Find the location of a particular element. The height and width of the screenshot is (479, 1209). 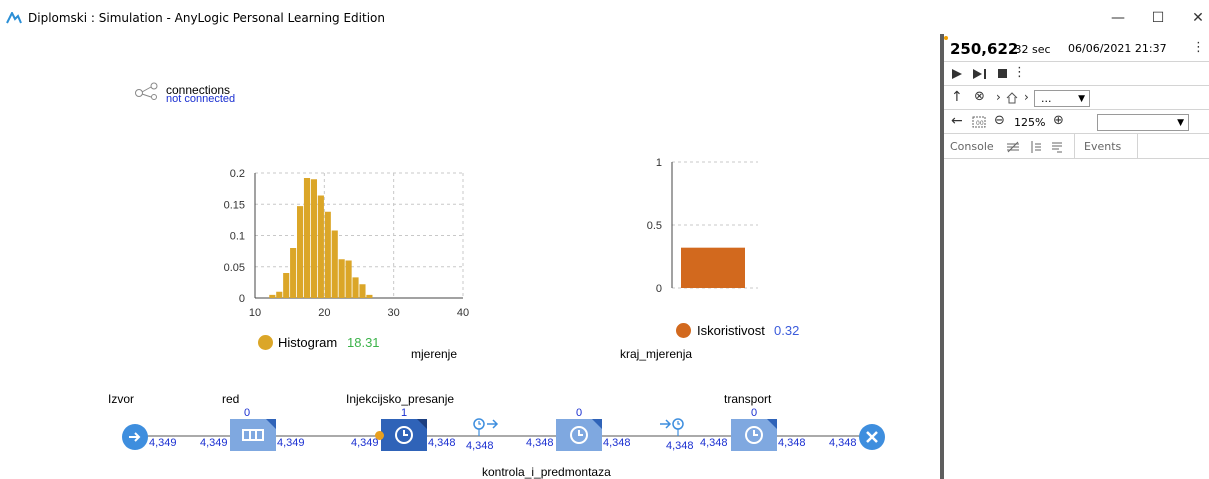

run-more-icon: ⋮ is located at coordinates (1019, 72).